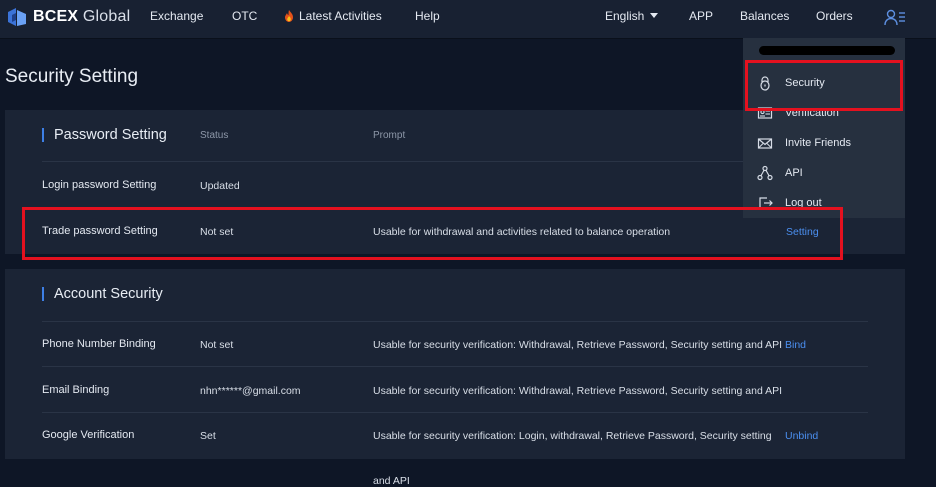 The height and width of the screenshot is (487, 936). Describe the element at coordinates (765, 143) in the screenshot. I see `envelope-icon` at that location.